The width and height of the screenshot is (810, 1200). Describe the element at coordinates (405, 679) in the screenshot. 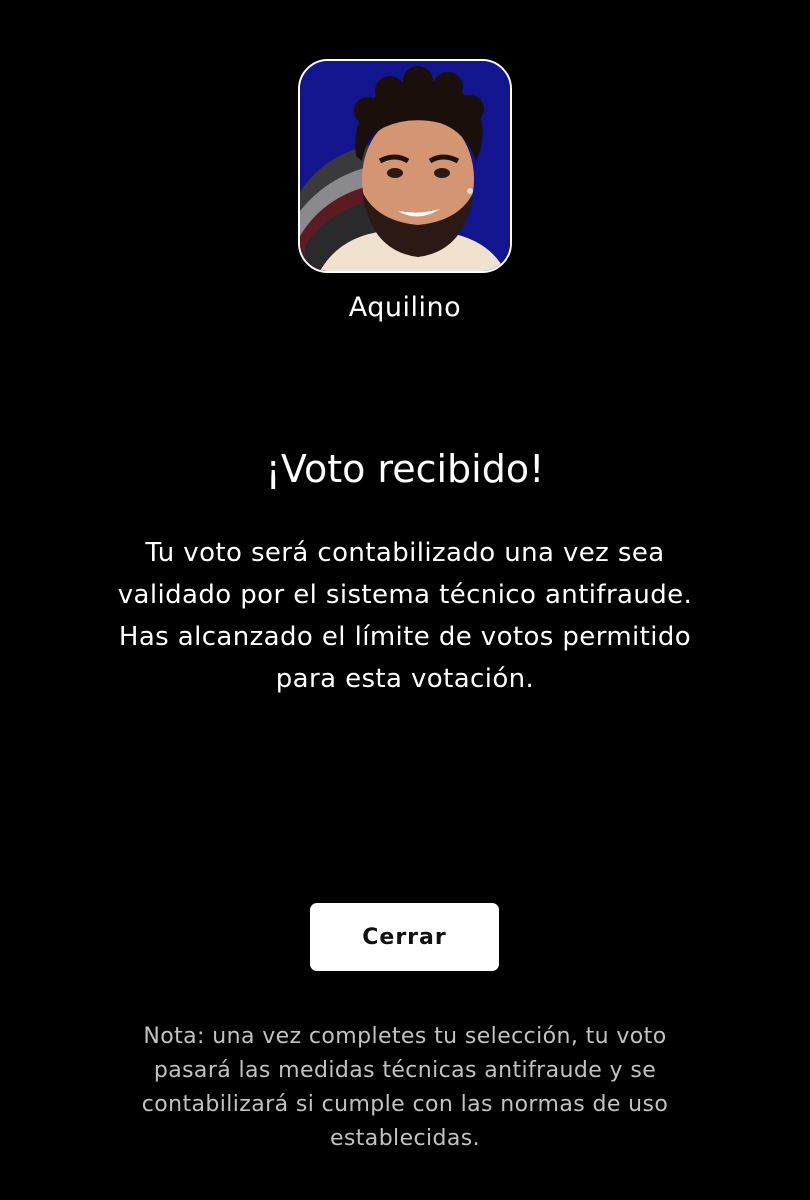

I see `message-line: para esta votación.` at that location.